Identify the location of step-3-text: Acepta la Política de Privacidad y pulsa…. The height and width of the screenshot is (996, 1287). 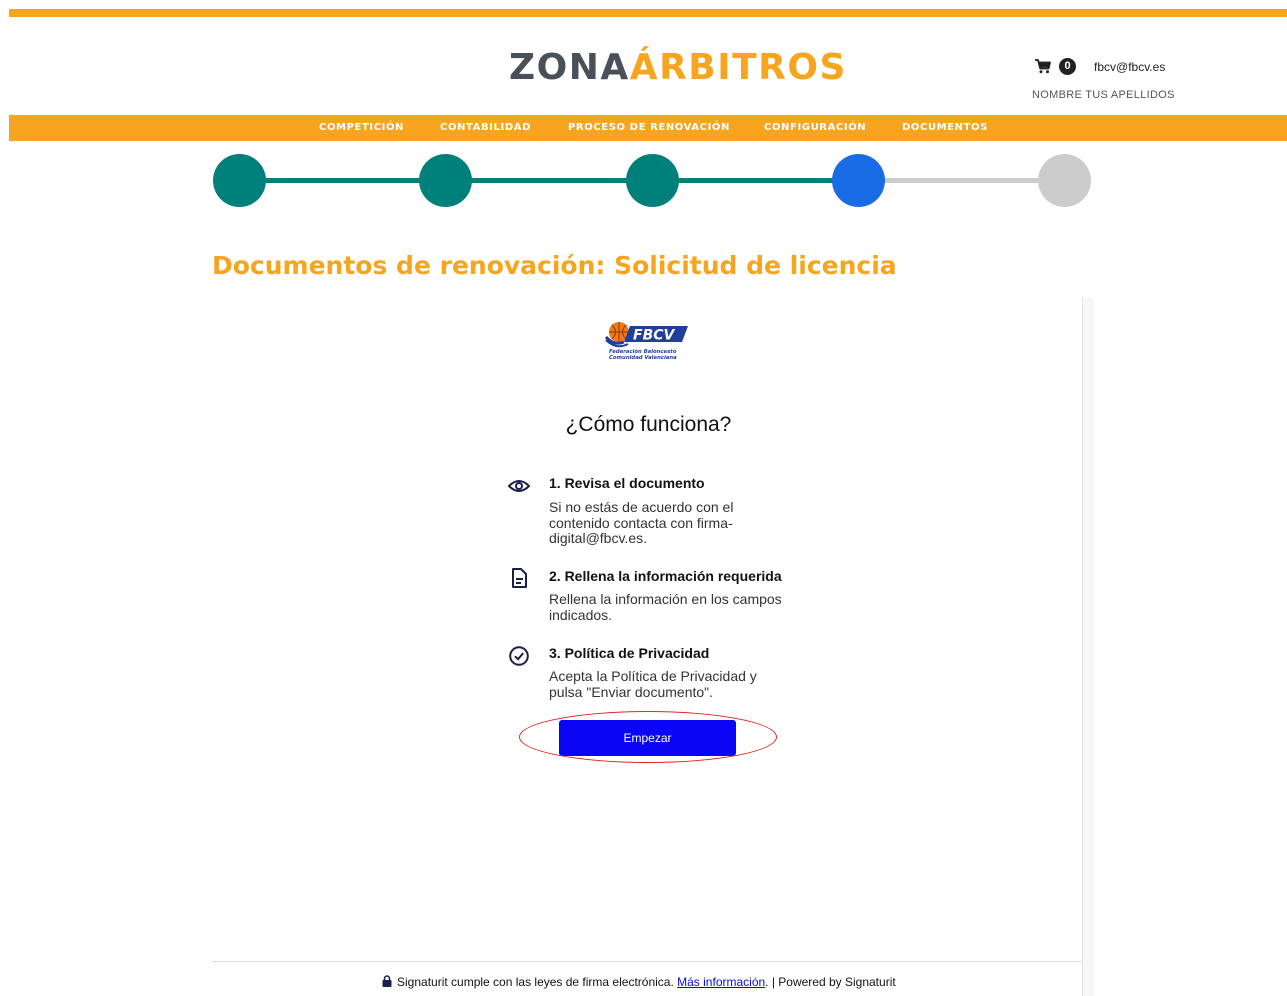
(653, 684).